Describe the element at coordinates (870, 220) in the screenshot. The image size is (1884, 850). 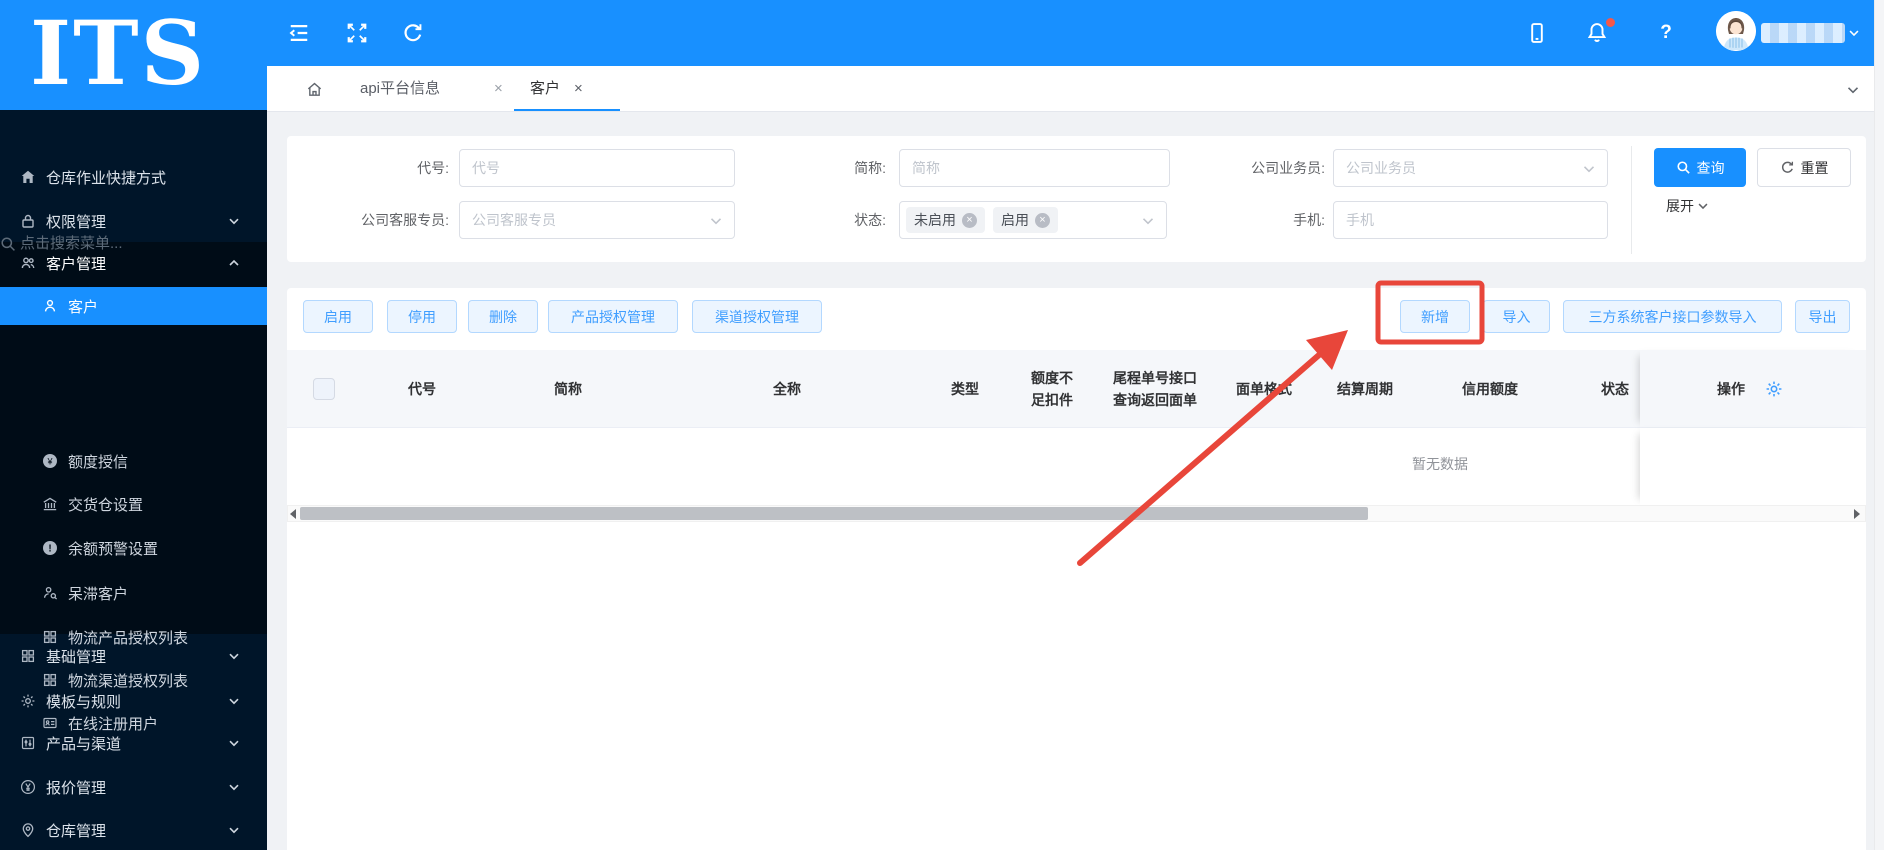
I see `field-label-status: 状态:` at that location.